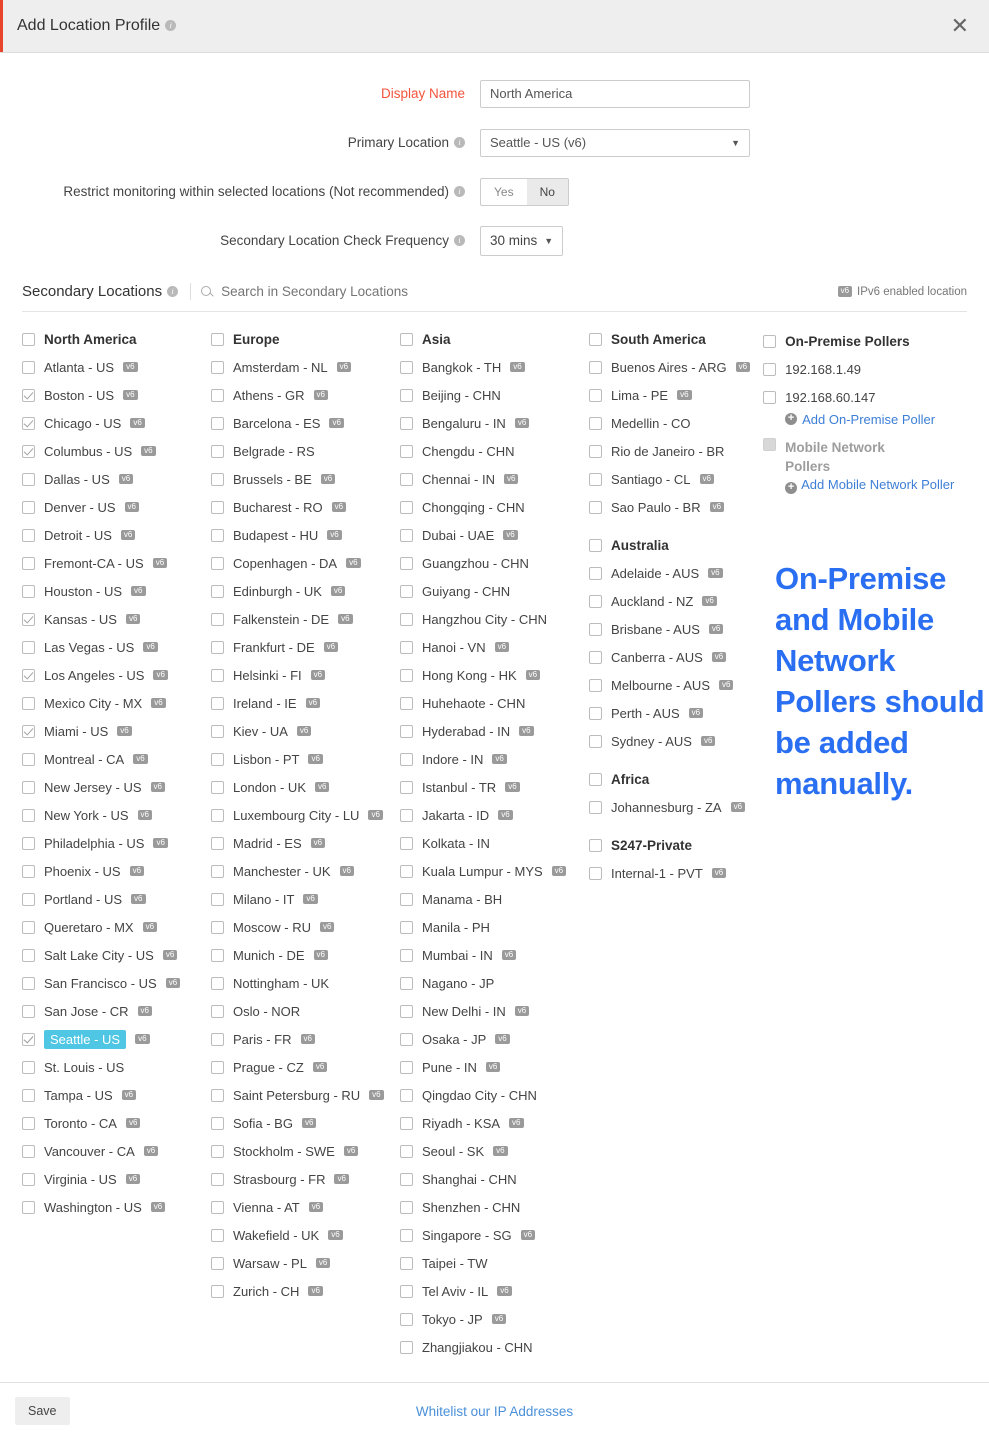  I want to click on list-item: Bengaluru - IN v6, so click(494, 423).